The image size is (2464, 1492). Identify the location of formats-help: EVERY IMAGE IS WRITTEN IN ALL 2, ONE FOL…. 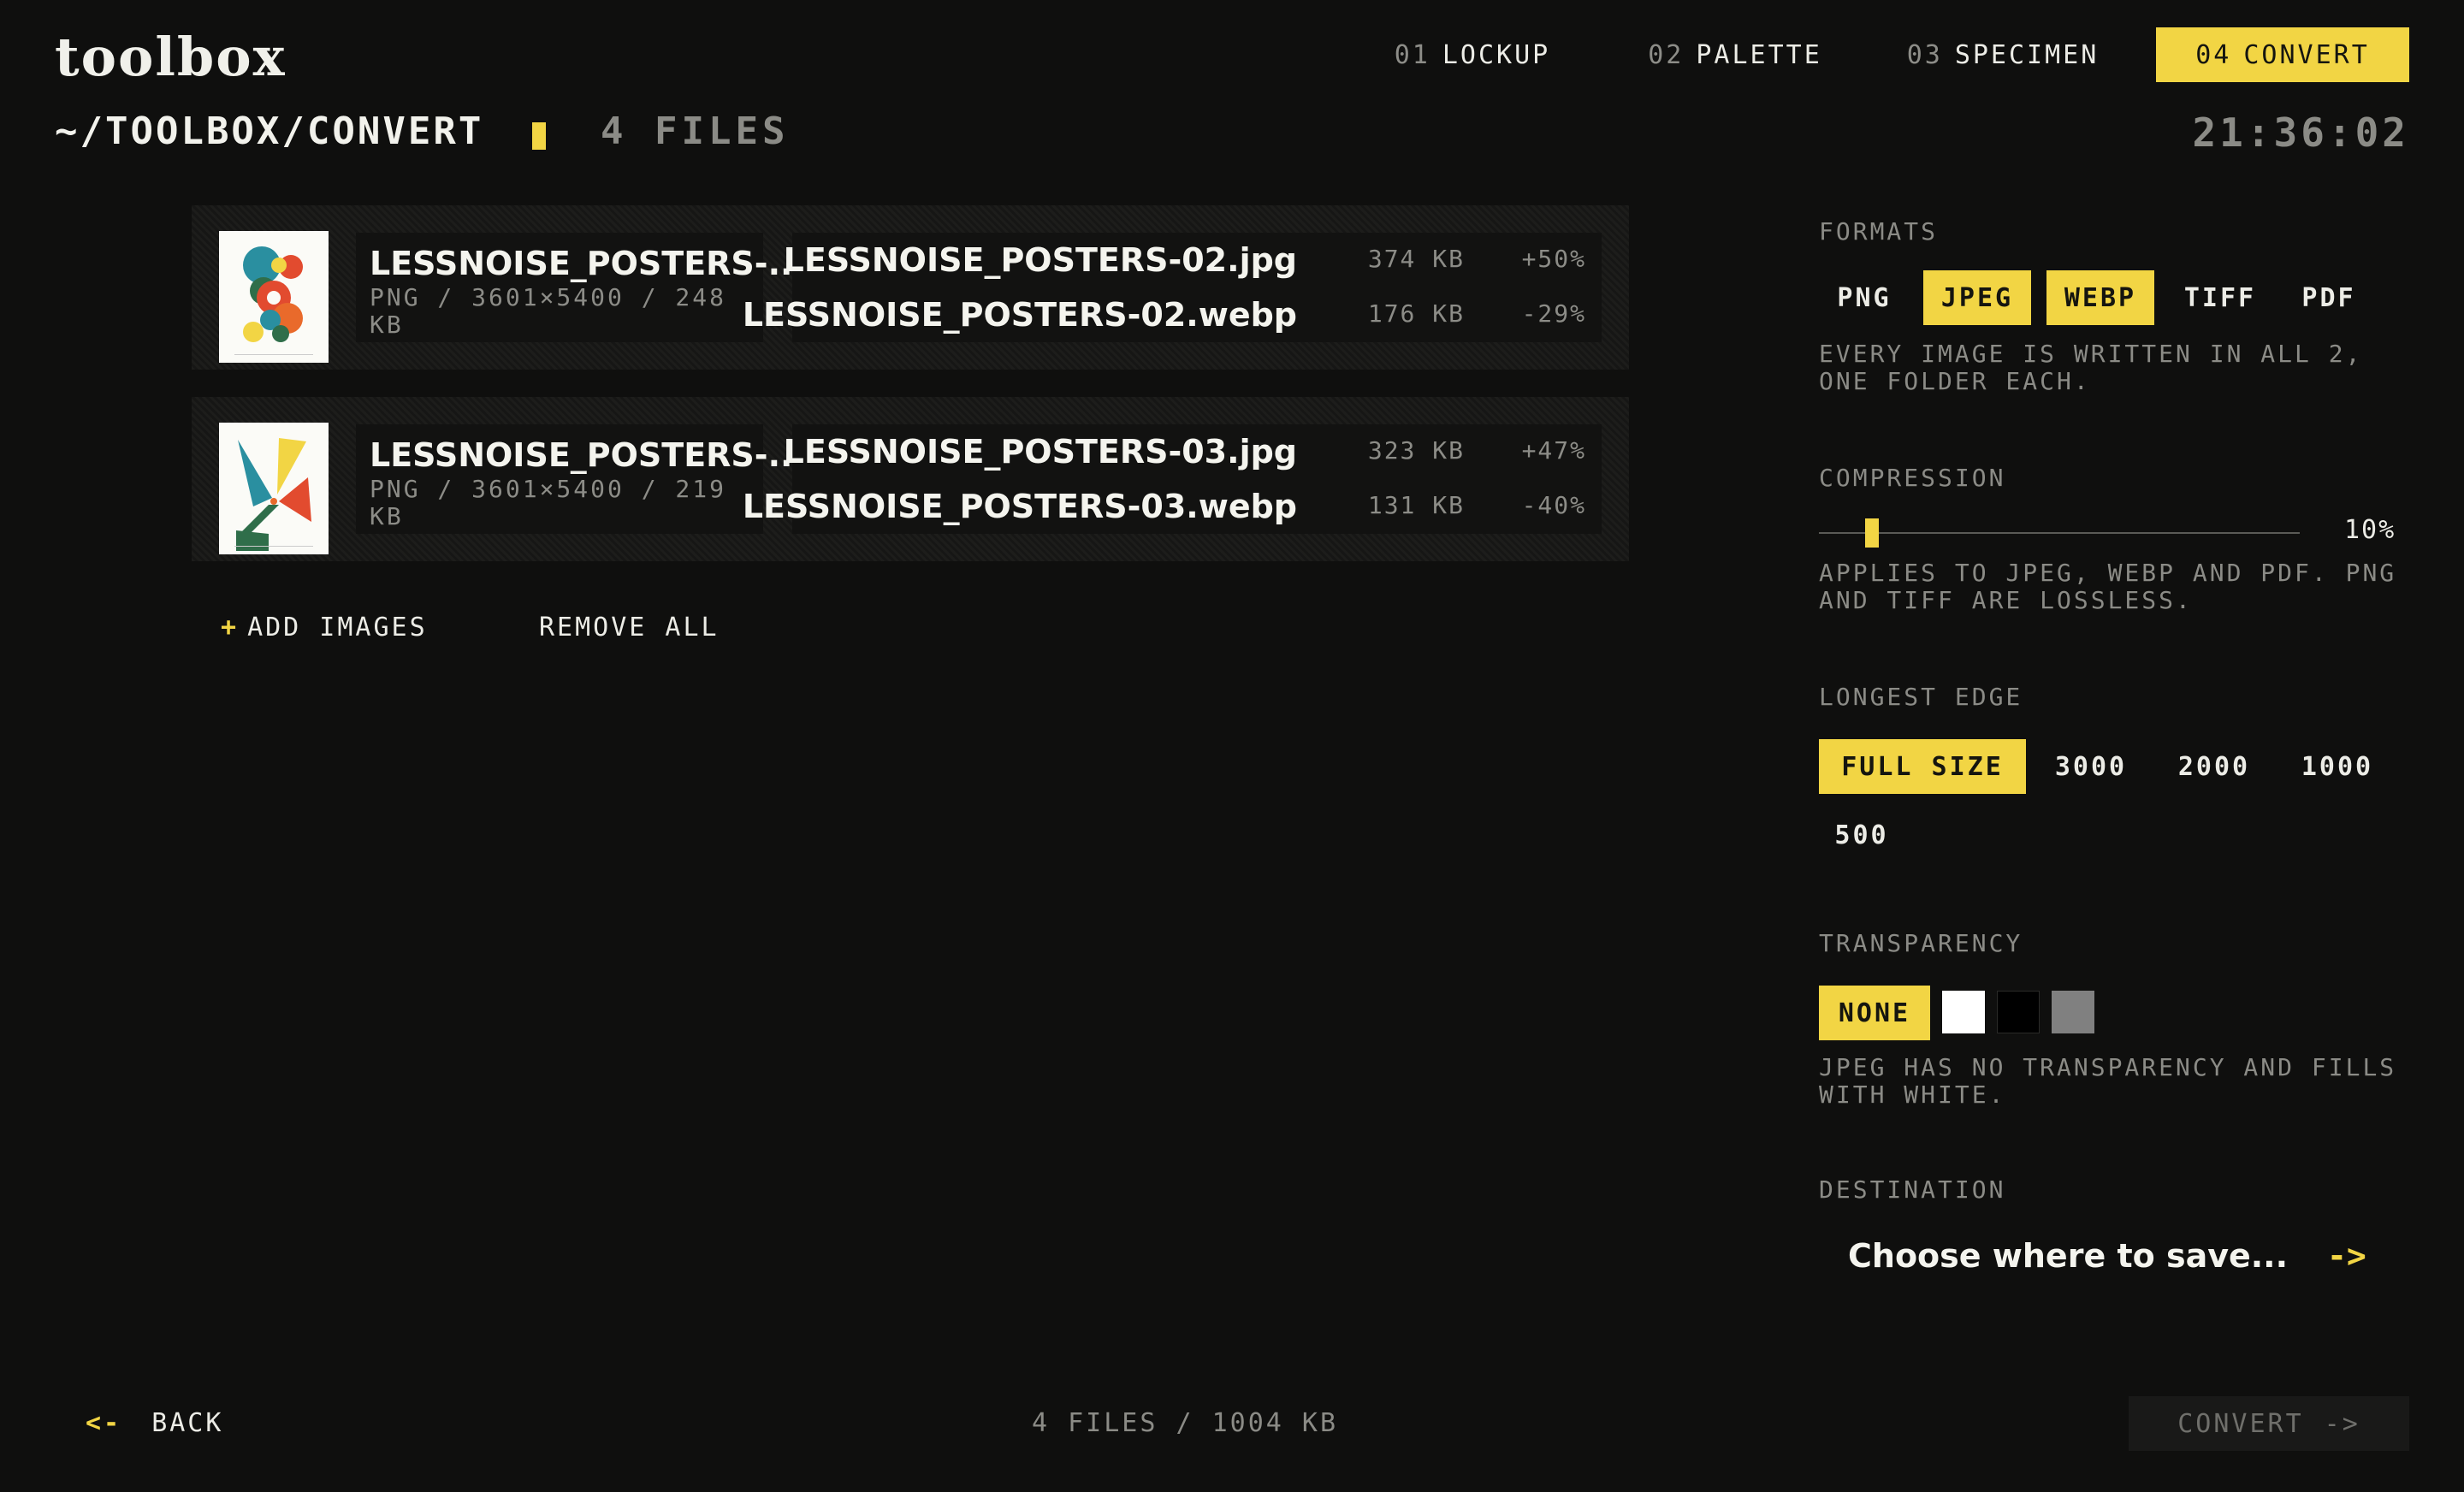
(2091, 367).